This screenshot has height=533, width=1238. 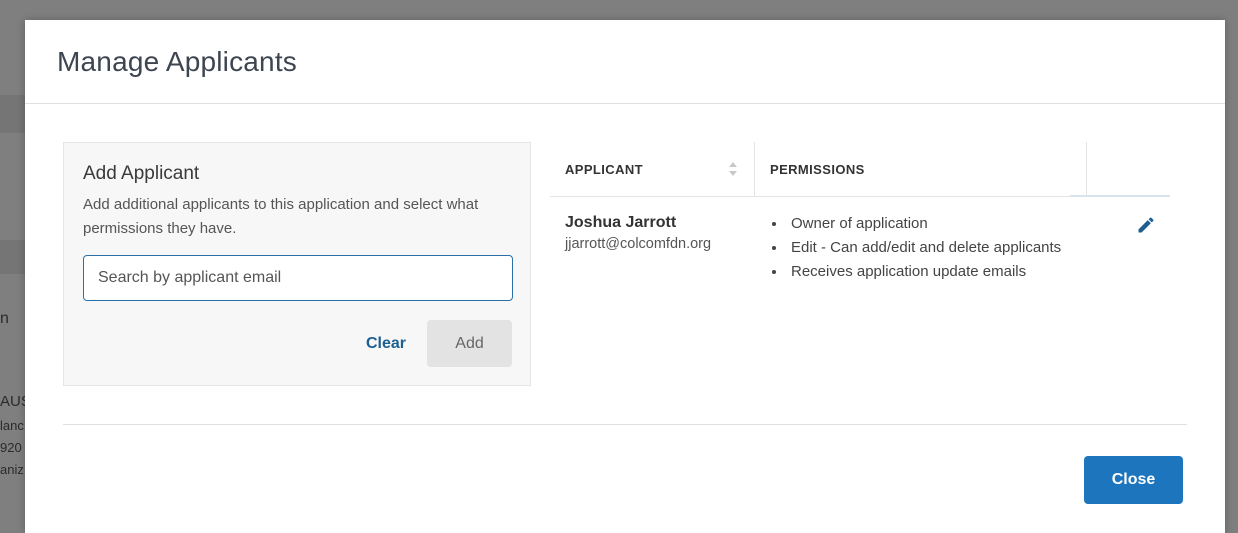 I want to click on column-header-applicant-label: APPLICANT, so click(x=604, y=169).